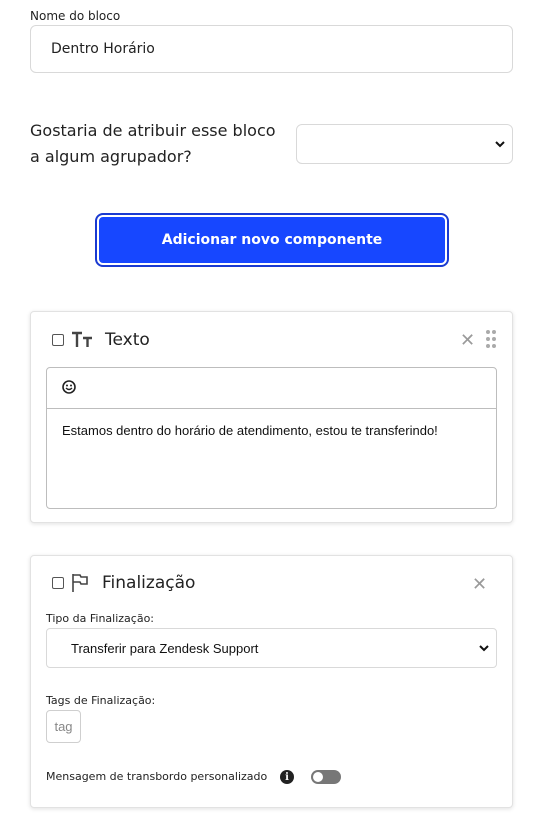 The image size is (558, 836). Describe the element at coordinates (491, 339) in the screenshot. I see `drag-handle-icon` at that location.